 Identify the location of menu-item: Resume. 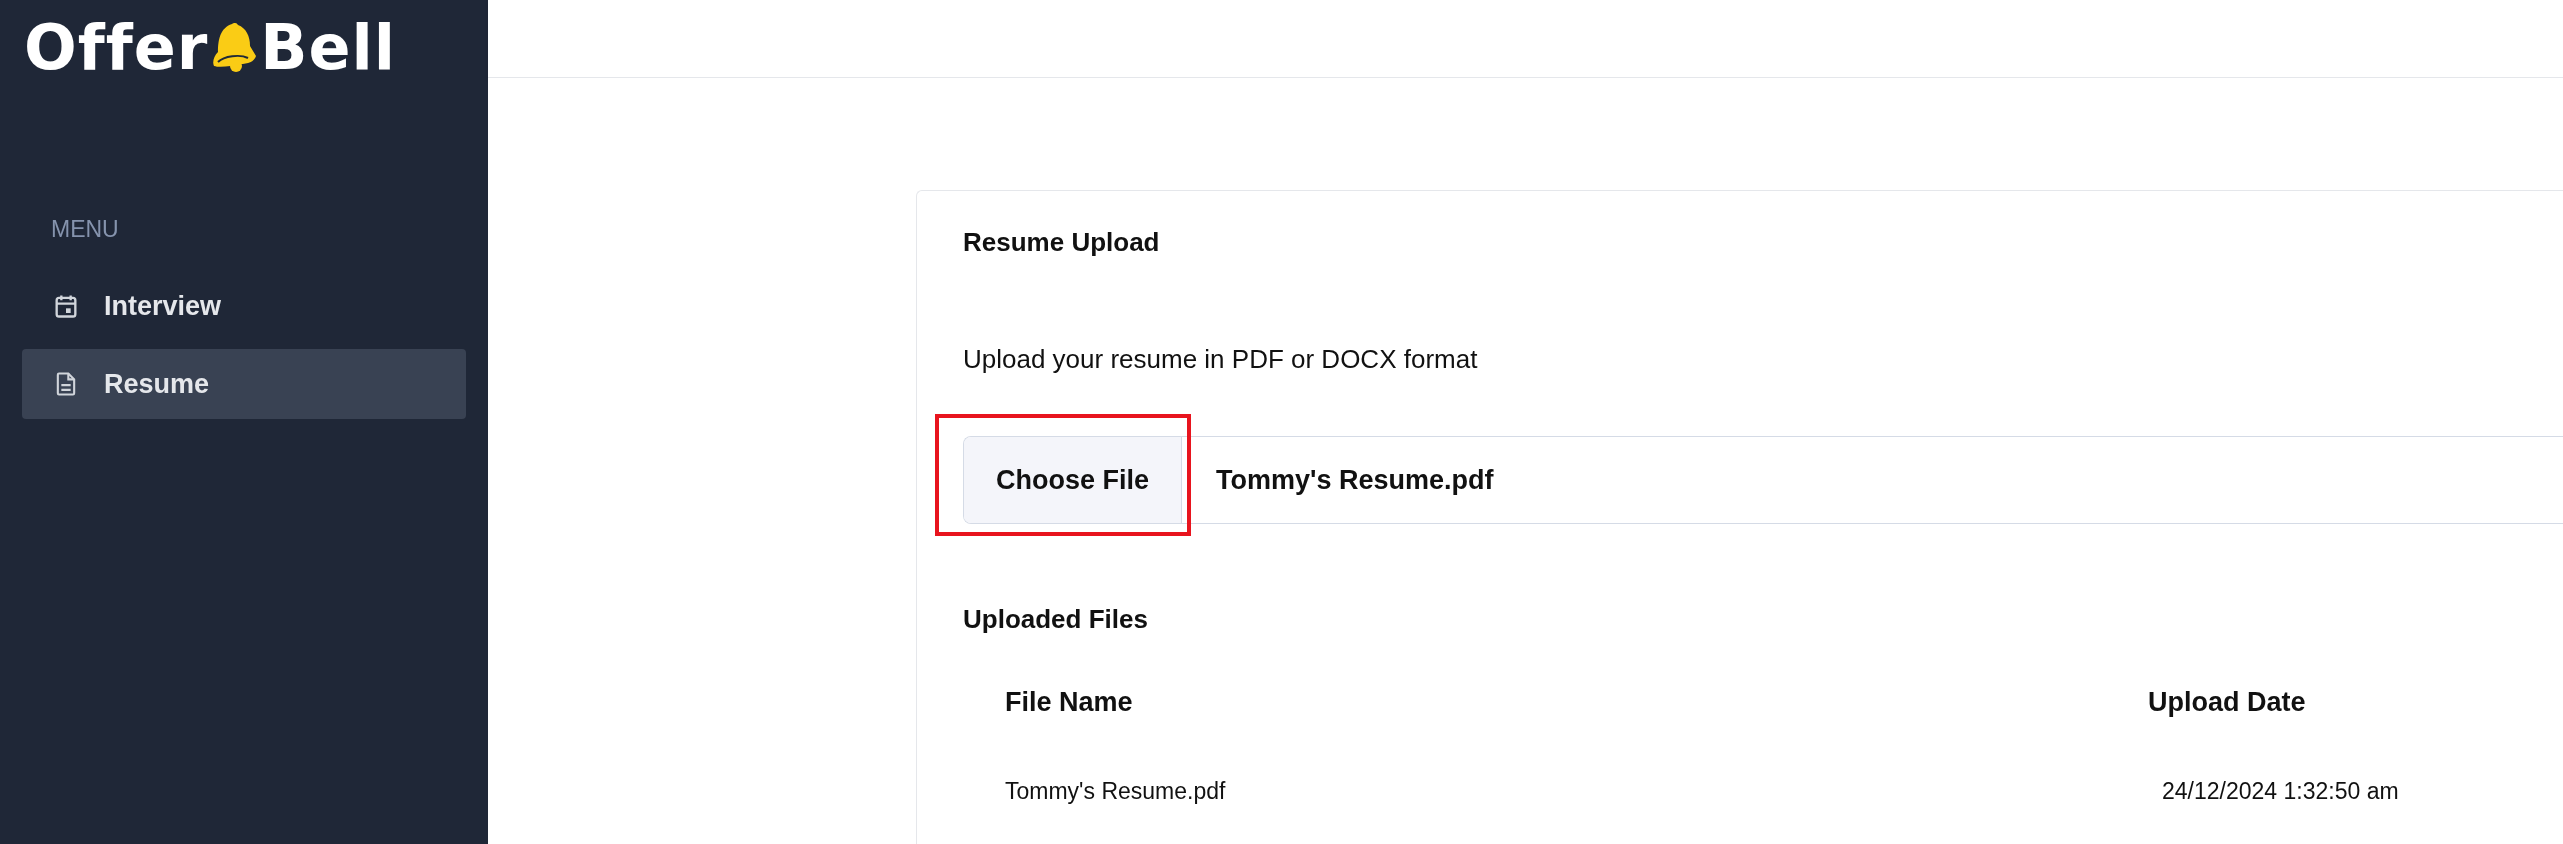
(244, 384).